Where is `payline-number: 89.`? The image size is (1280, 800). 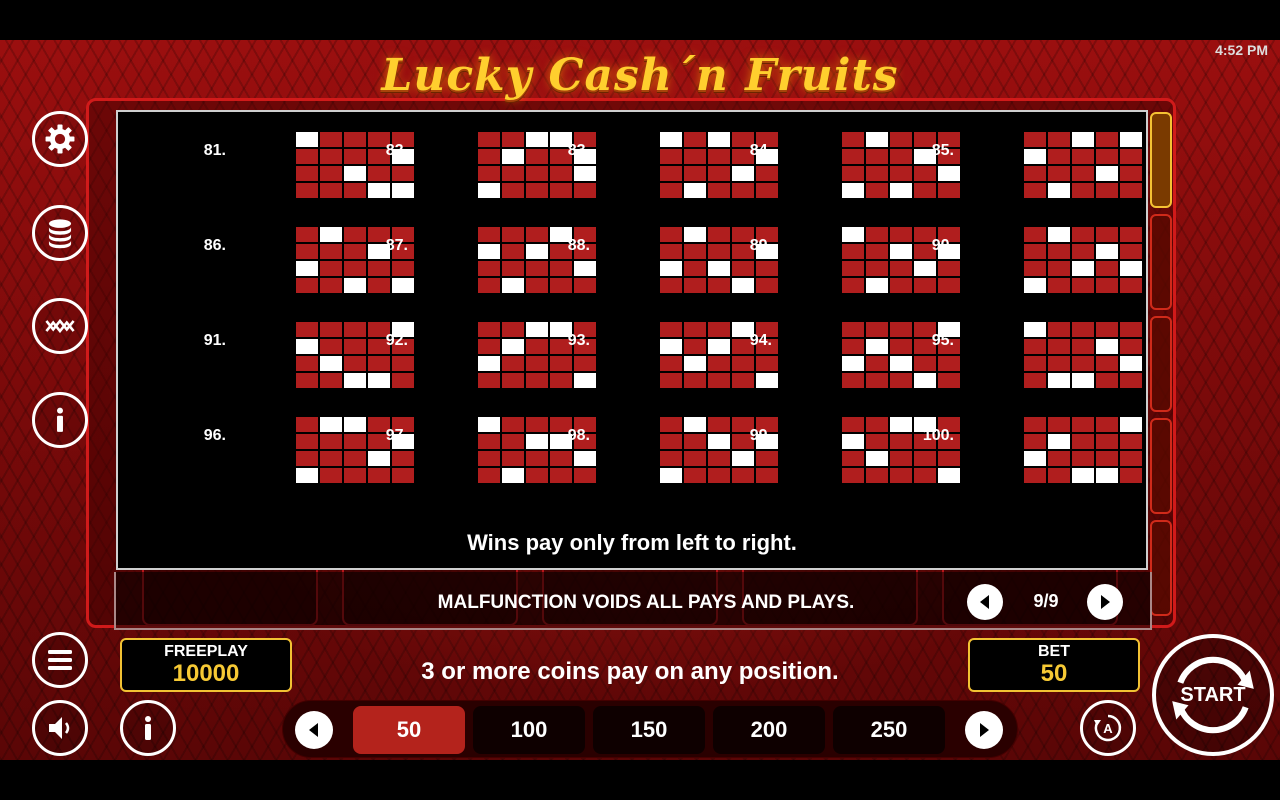 payline-number: 89. is located at coordinates (760, 245).